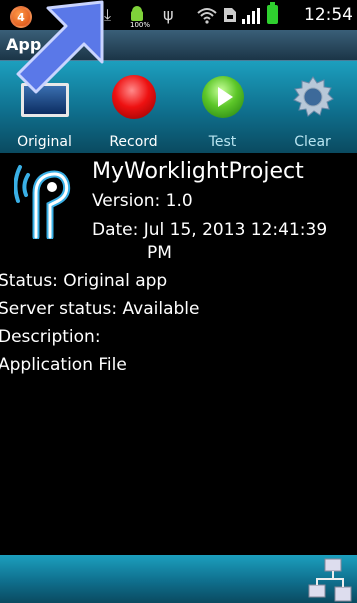  I want to click on app-name: MyWorklightProject, so click(198, 171).